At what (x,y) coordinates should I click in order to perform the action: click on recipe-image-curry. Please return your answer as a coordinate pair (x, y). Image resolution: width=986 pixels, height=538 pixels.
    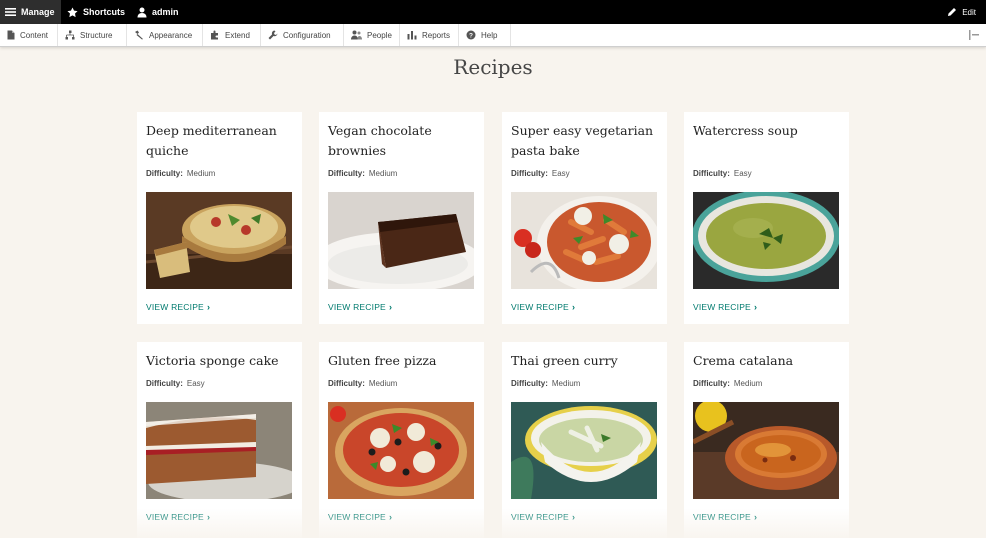
    Looking at the image, I should click on (584, 450).